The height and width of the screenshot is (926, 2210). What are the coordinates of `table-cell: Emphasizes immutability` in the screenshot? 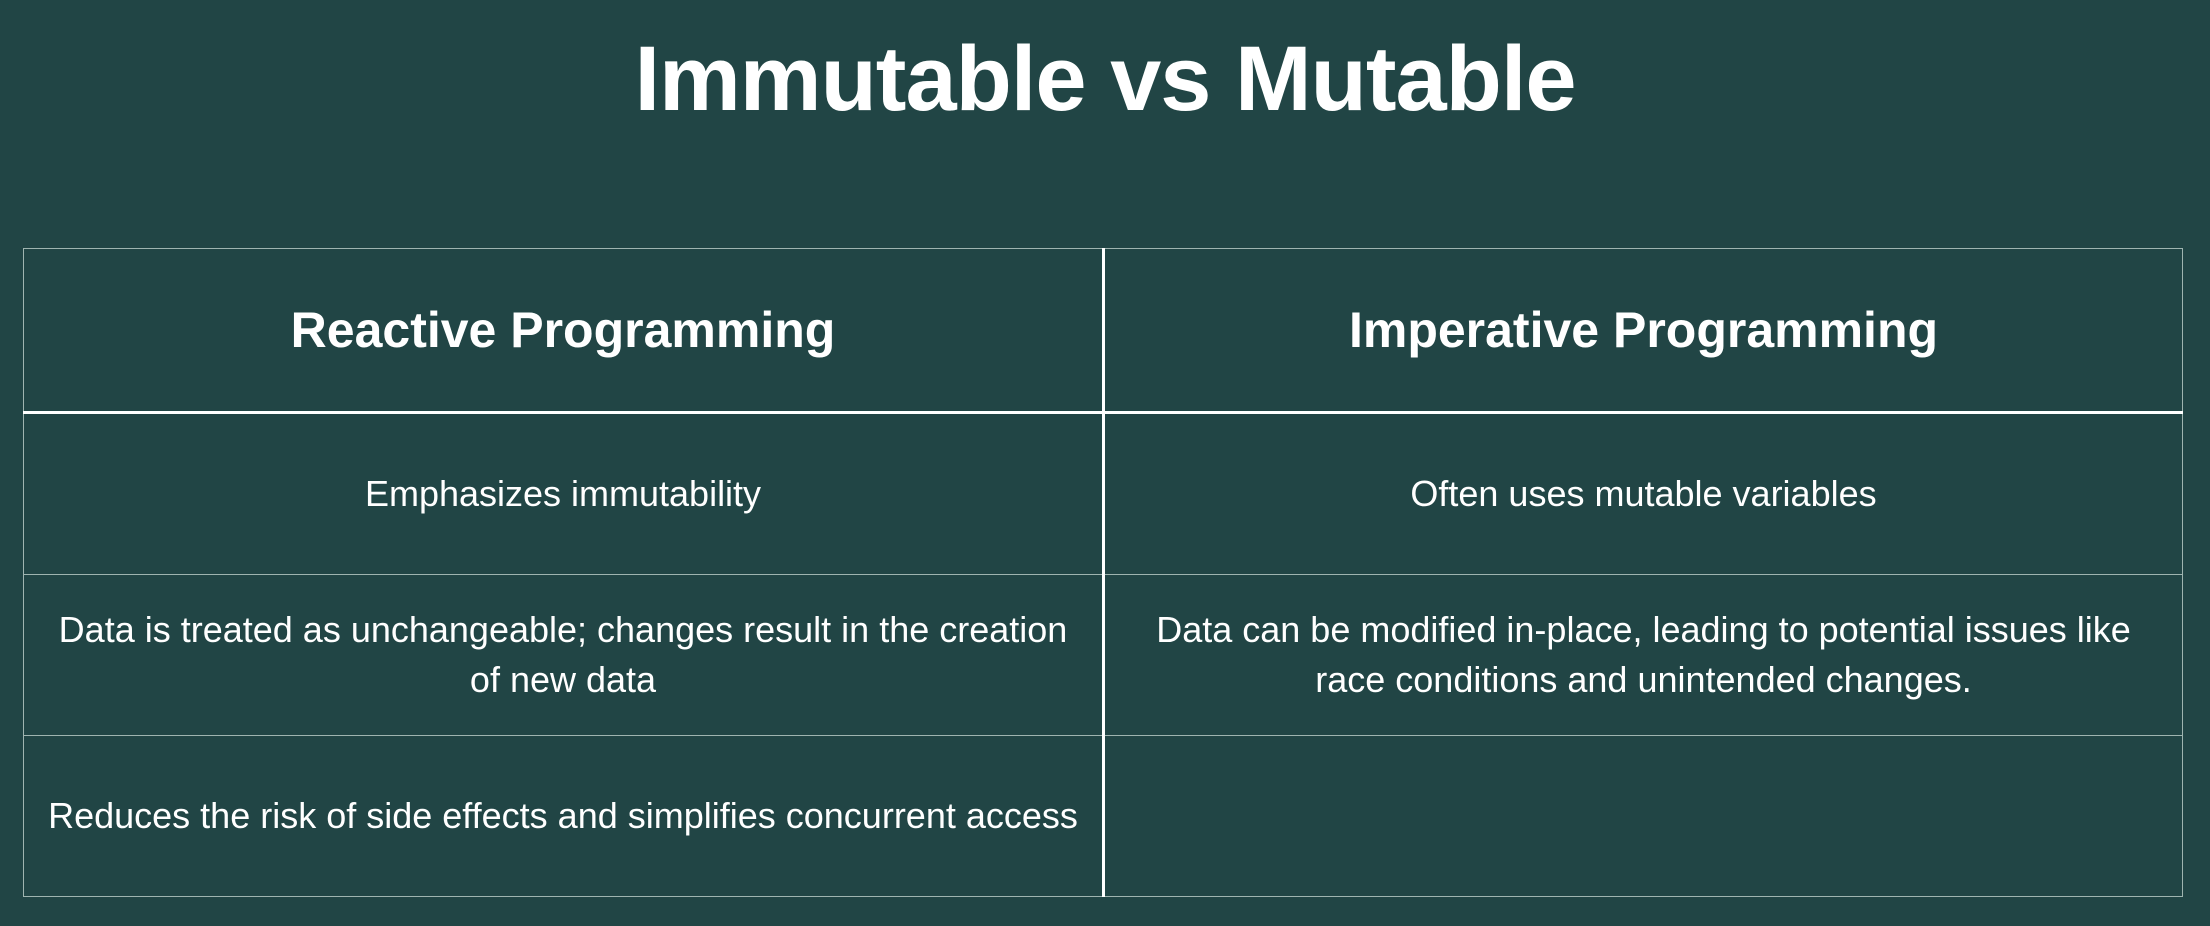 It's located at (564, 493).